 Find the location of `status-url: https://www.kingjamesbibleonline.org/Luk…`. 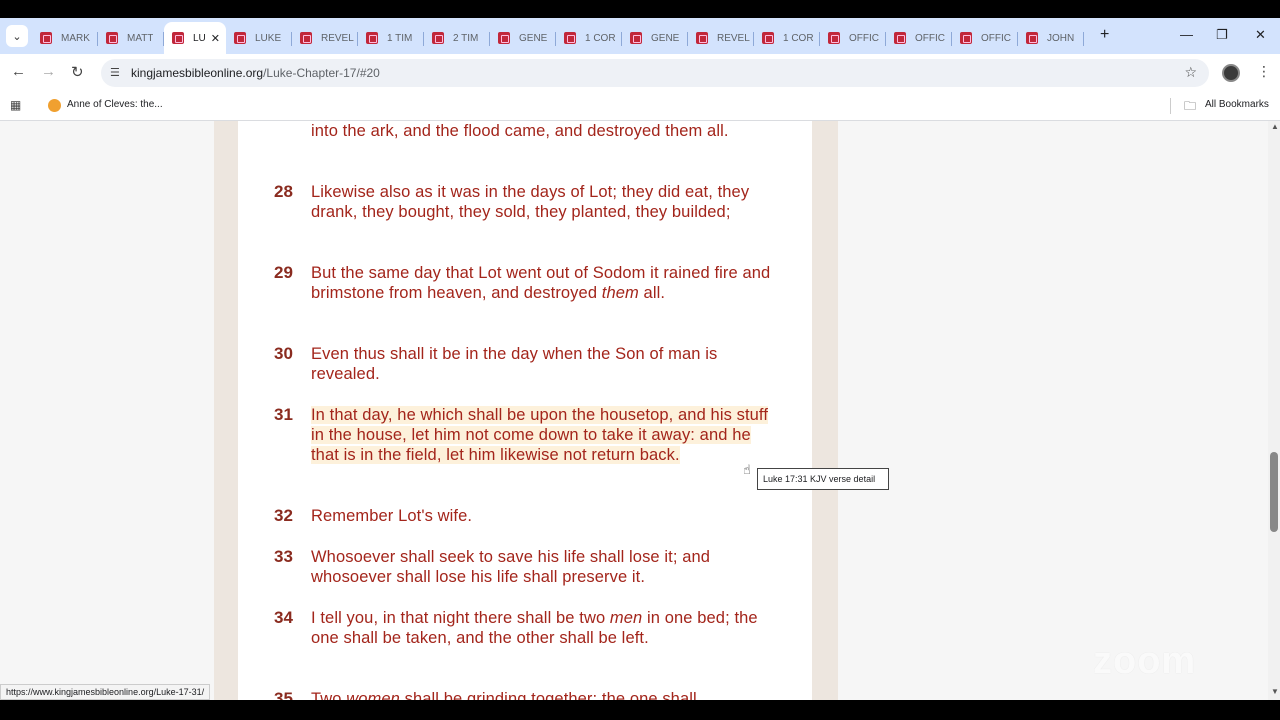

status-url: https://www.kingjamesbibleonline.org/Luk… is located at coordinates (105, 692).